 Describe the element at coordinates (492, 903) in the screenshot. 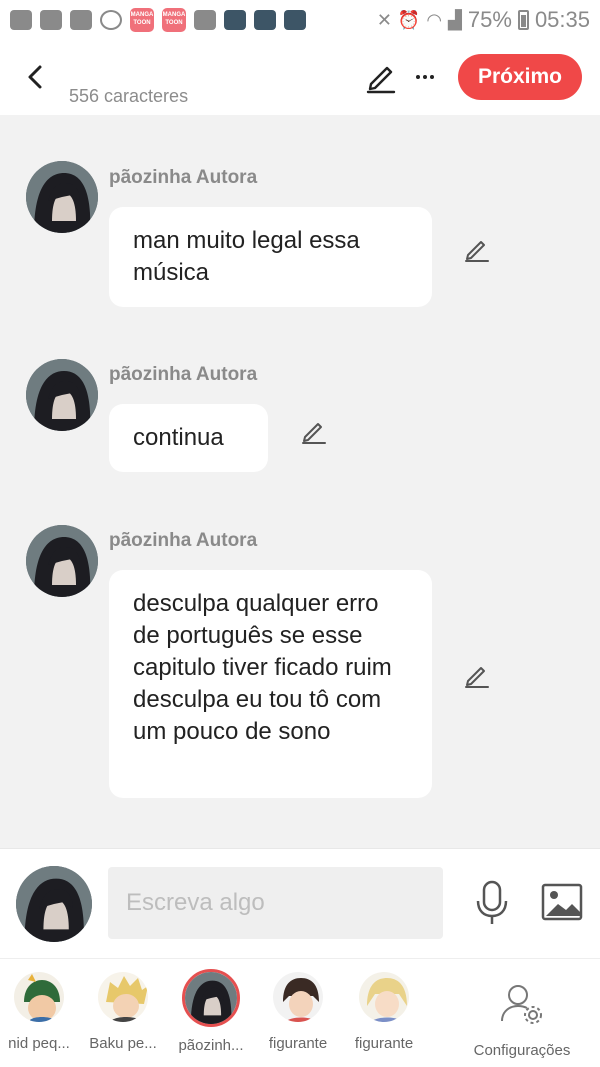

I see `microphone-icon` at that location.